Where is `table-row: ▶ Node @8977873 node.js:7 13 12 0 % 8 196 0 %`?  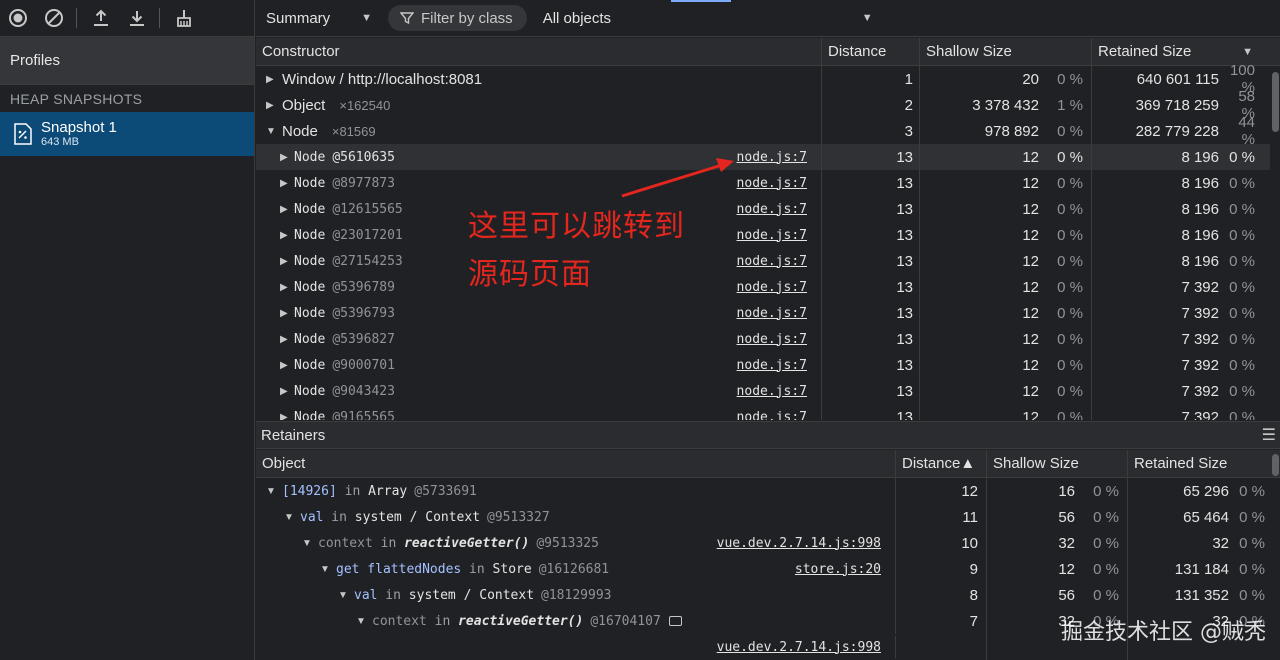 table-row: ▶ Node @8977873 node.js:7 13 12 0 % 8 196 0 % is located at coordinates (768, 183).